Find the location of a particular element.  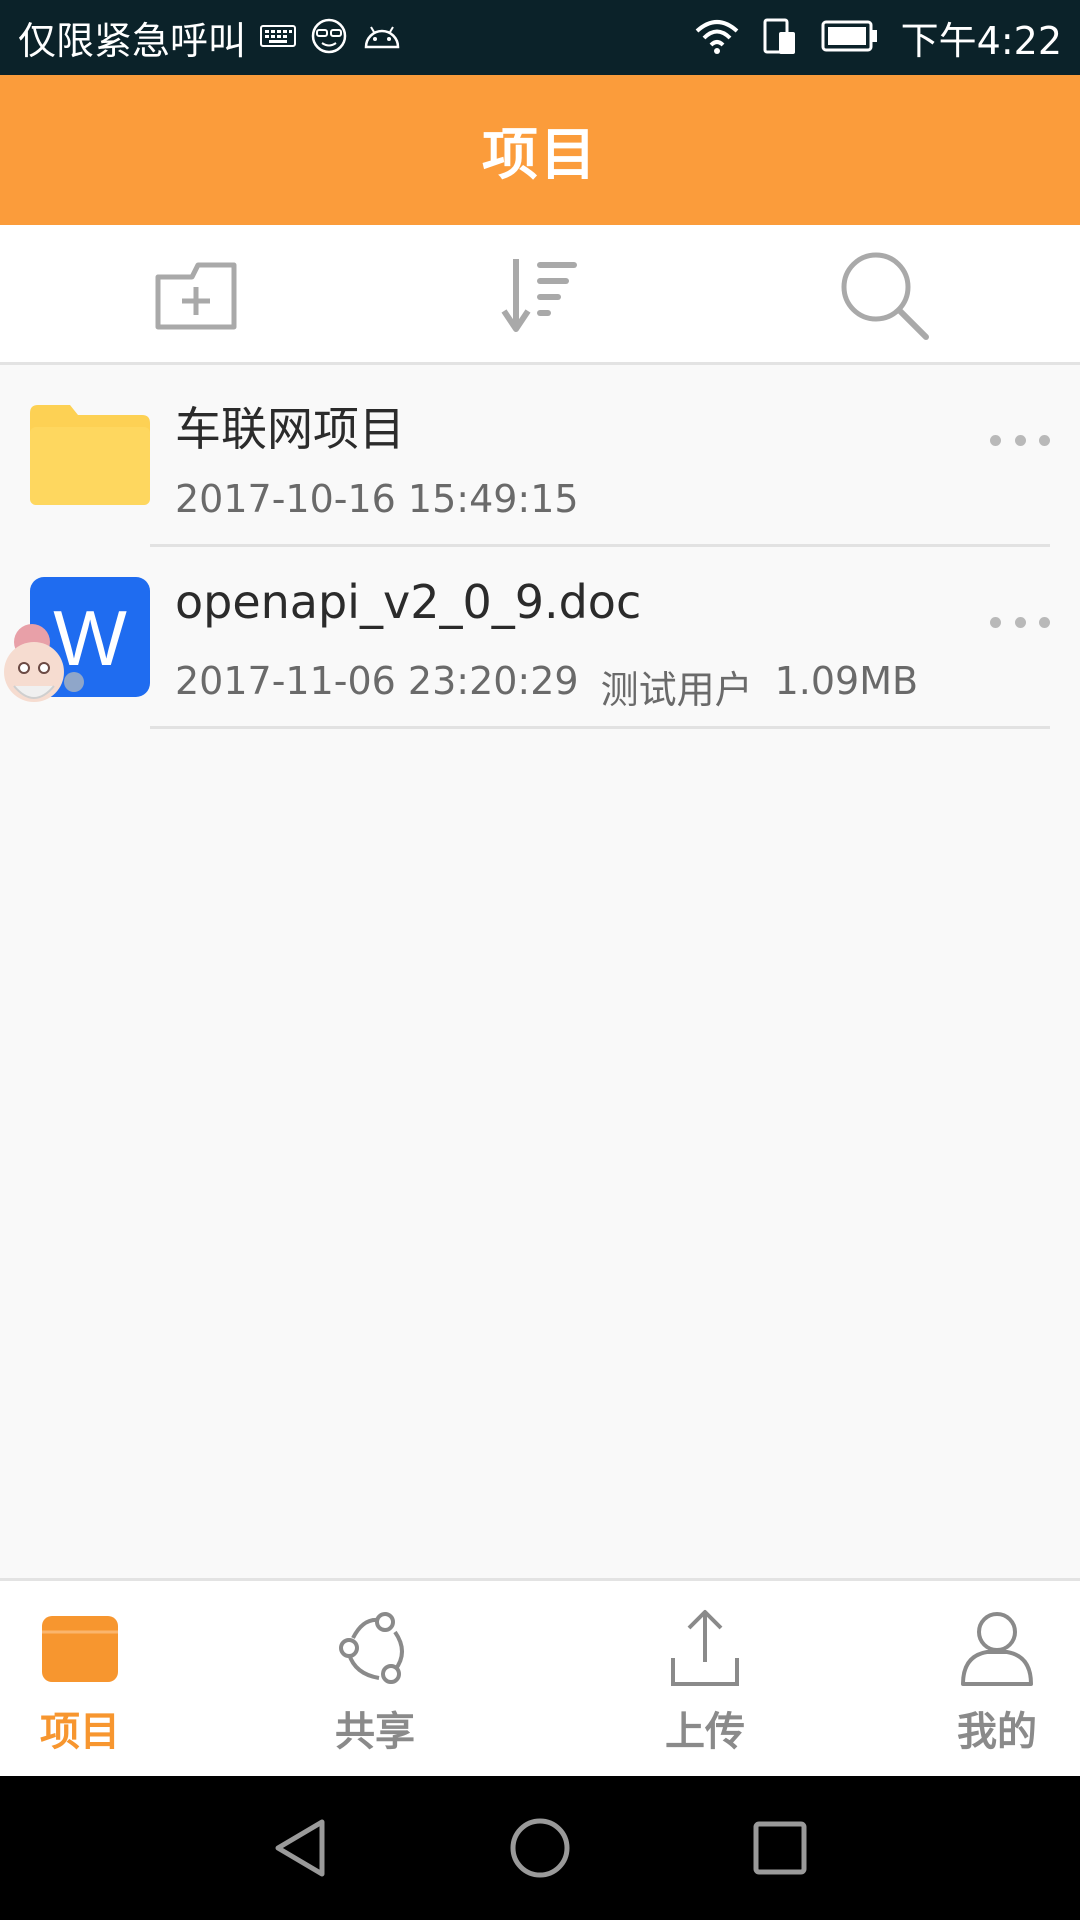

file-date: 2017-11-06 23:20:29 is located at coordinates (377, 681).